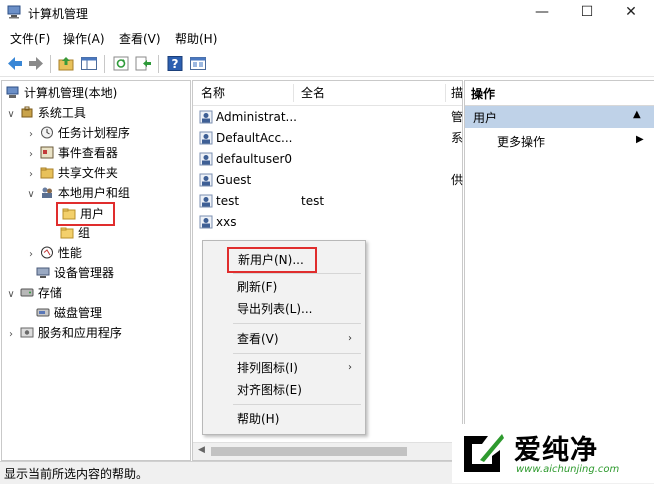  What do you see at coordinates (327, 12) in the screenshot?
I see `title-bar: 计算机管理 — ☐ ✕` at bounding box center [327, 12].